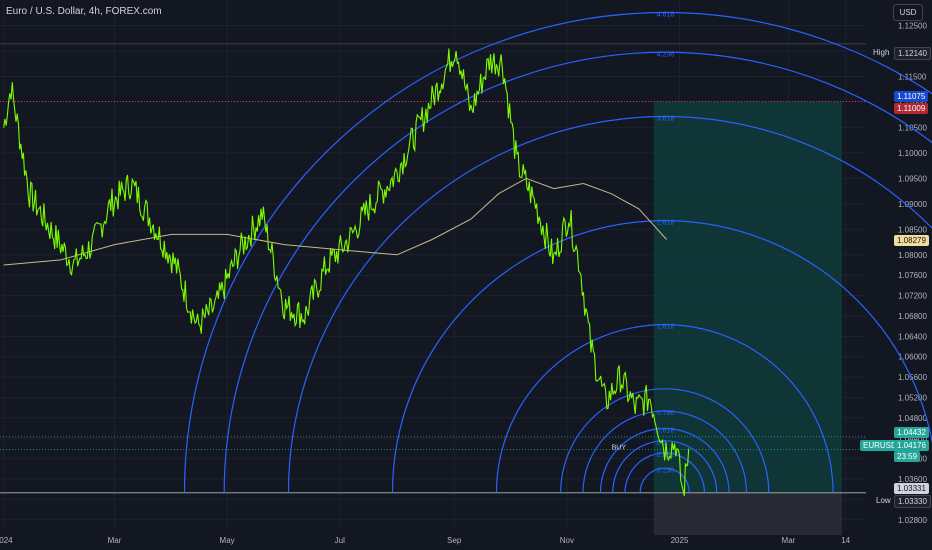 The width and height of the screenshot is (932, 550). Describe the element at coordinates (227, 540) in the screenshot. I see `x-tick-label: May` at that location.